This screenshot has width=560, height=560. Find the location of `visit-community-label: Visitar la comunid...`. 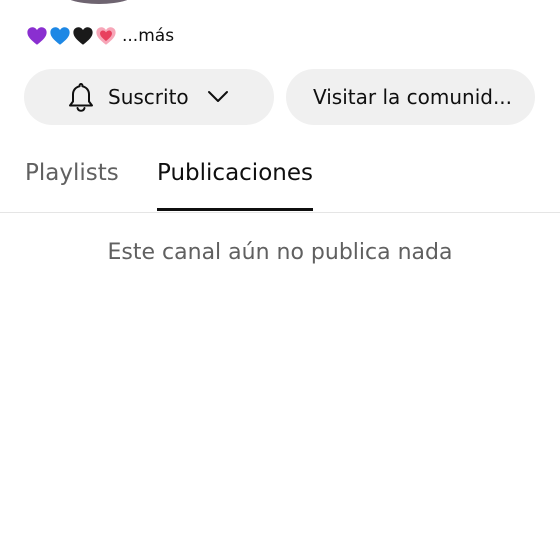

visit-community-label: Visitar la comunid... is located at coordinates (413, 97).